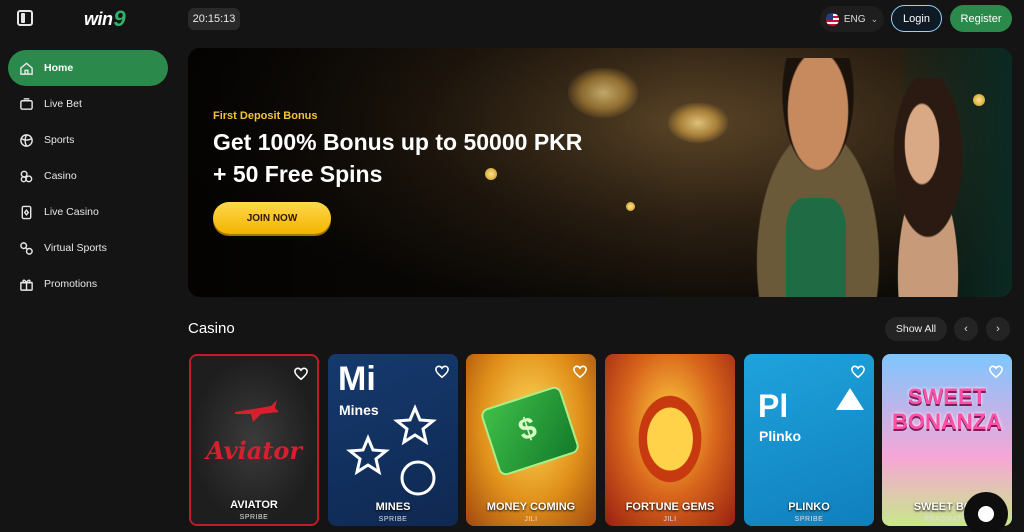 Image resolution: width=1024 pixels, height=532 pixels. Describe the element at coordinates (393, 507) in the screenshot. I see `game-title: MINES` at that location.